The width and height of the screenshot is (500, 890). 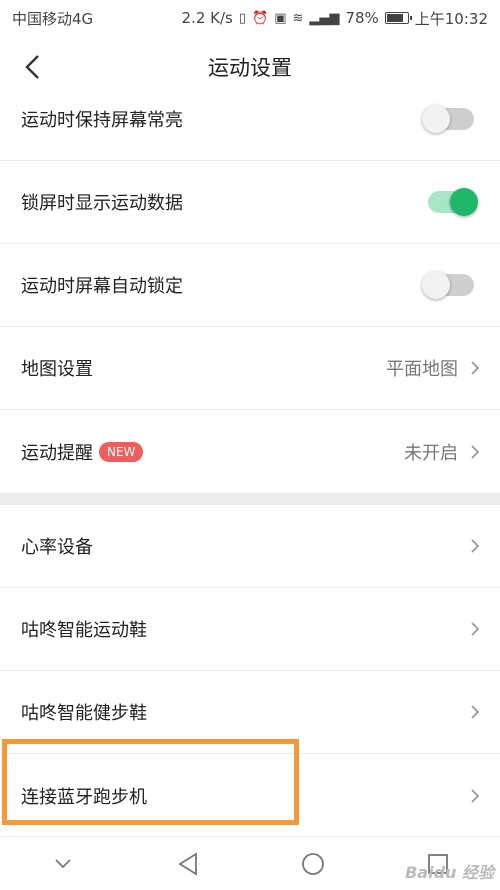 I want to click on circle-home-icon, so click(x=312, y=863).